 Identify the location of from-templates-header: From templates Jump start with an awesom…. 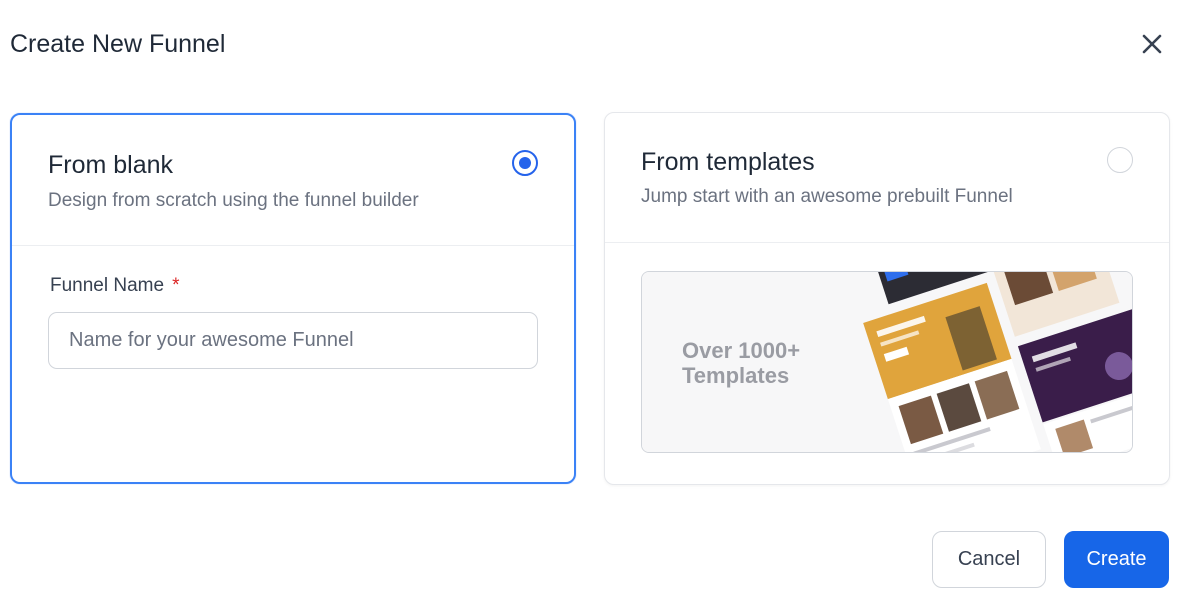
(887, 178).